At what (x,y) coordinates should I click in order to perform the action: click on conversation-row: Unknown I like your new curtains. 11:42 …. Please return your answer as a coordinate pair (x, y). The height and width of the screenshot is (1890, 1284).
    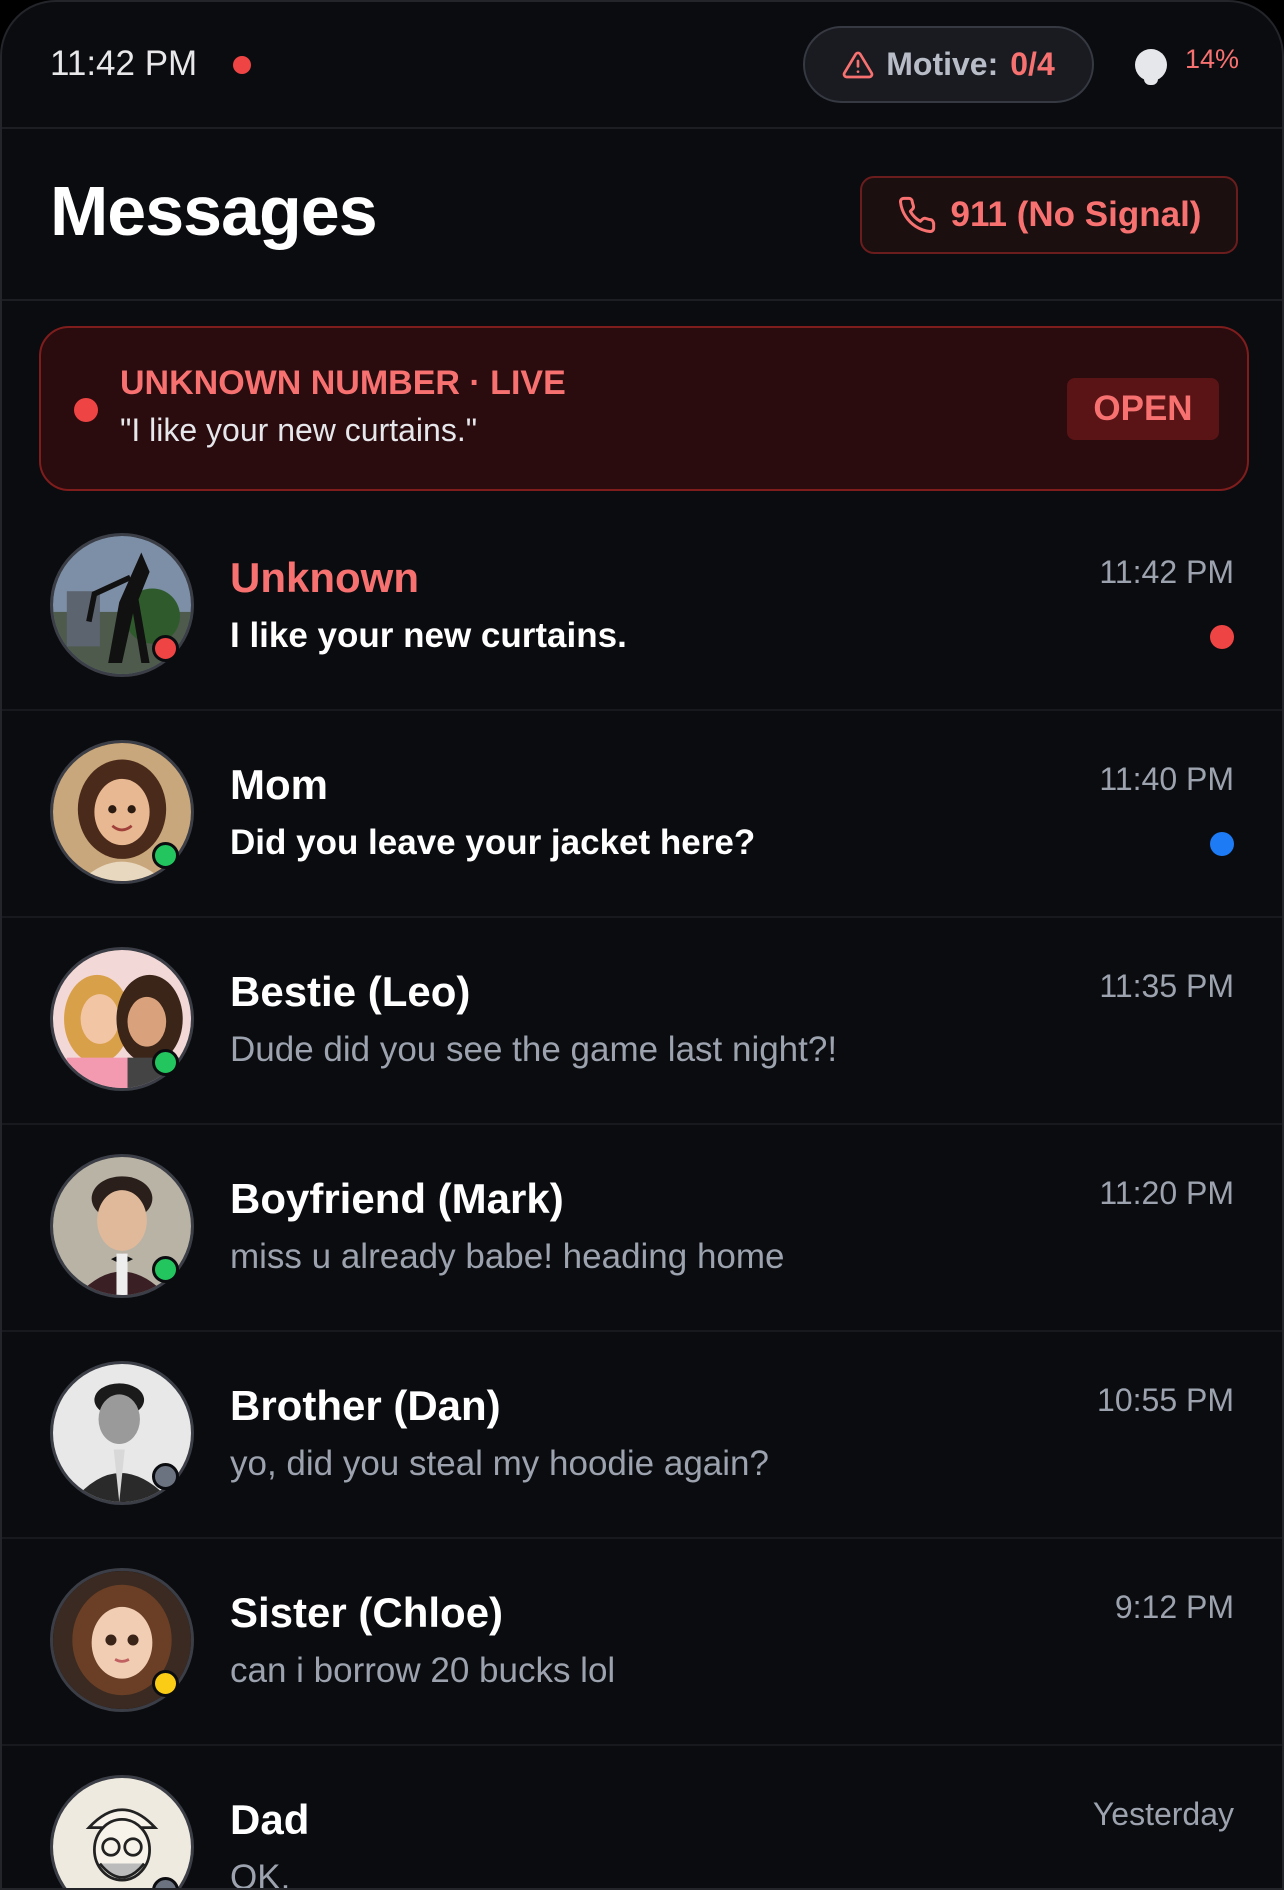
    Looking at the image, I should click on (642, 607).